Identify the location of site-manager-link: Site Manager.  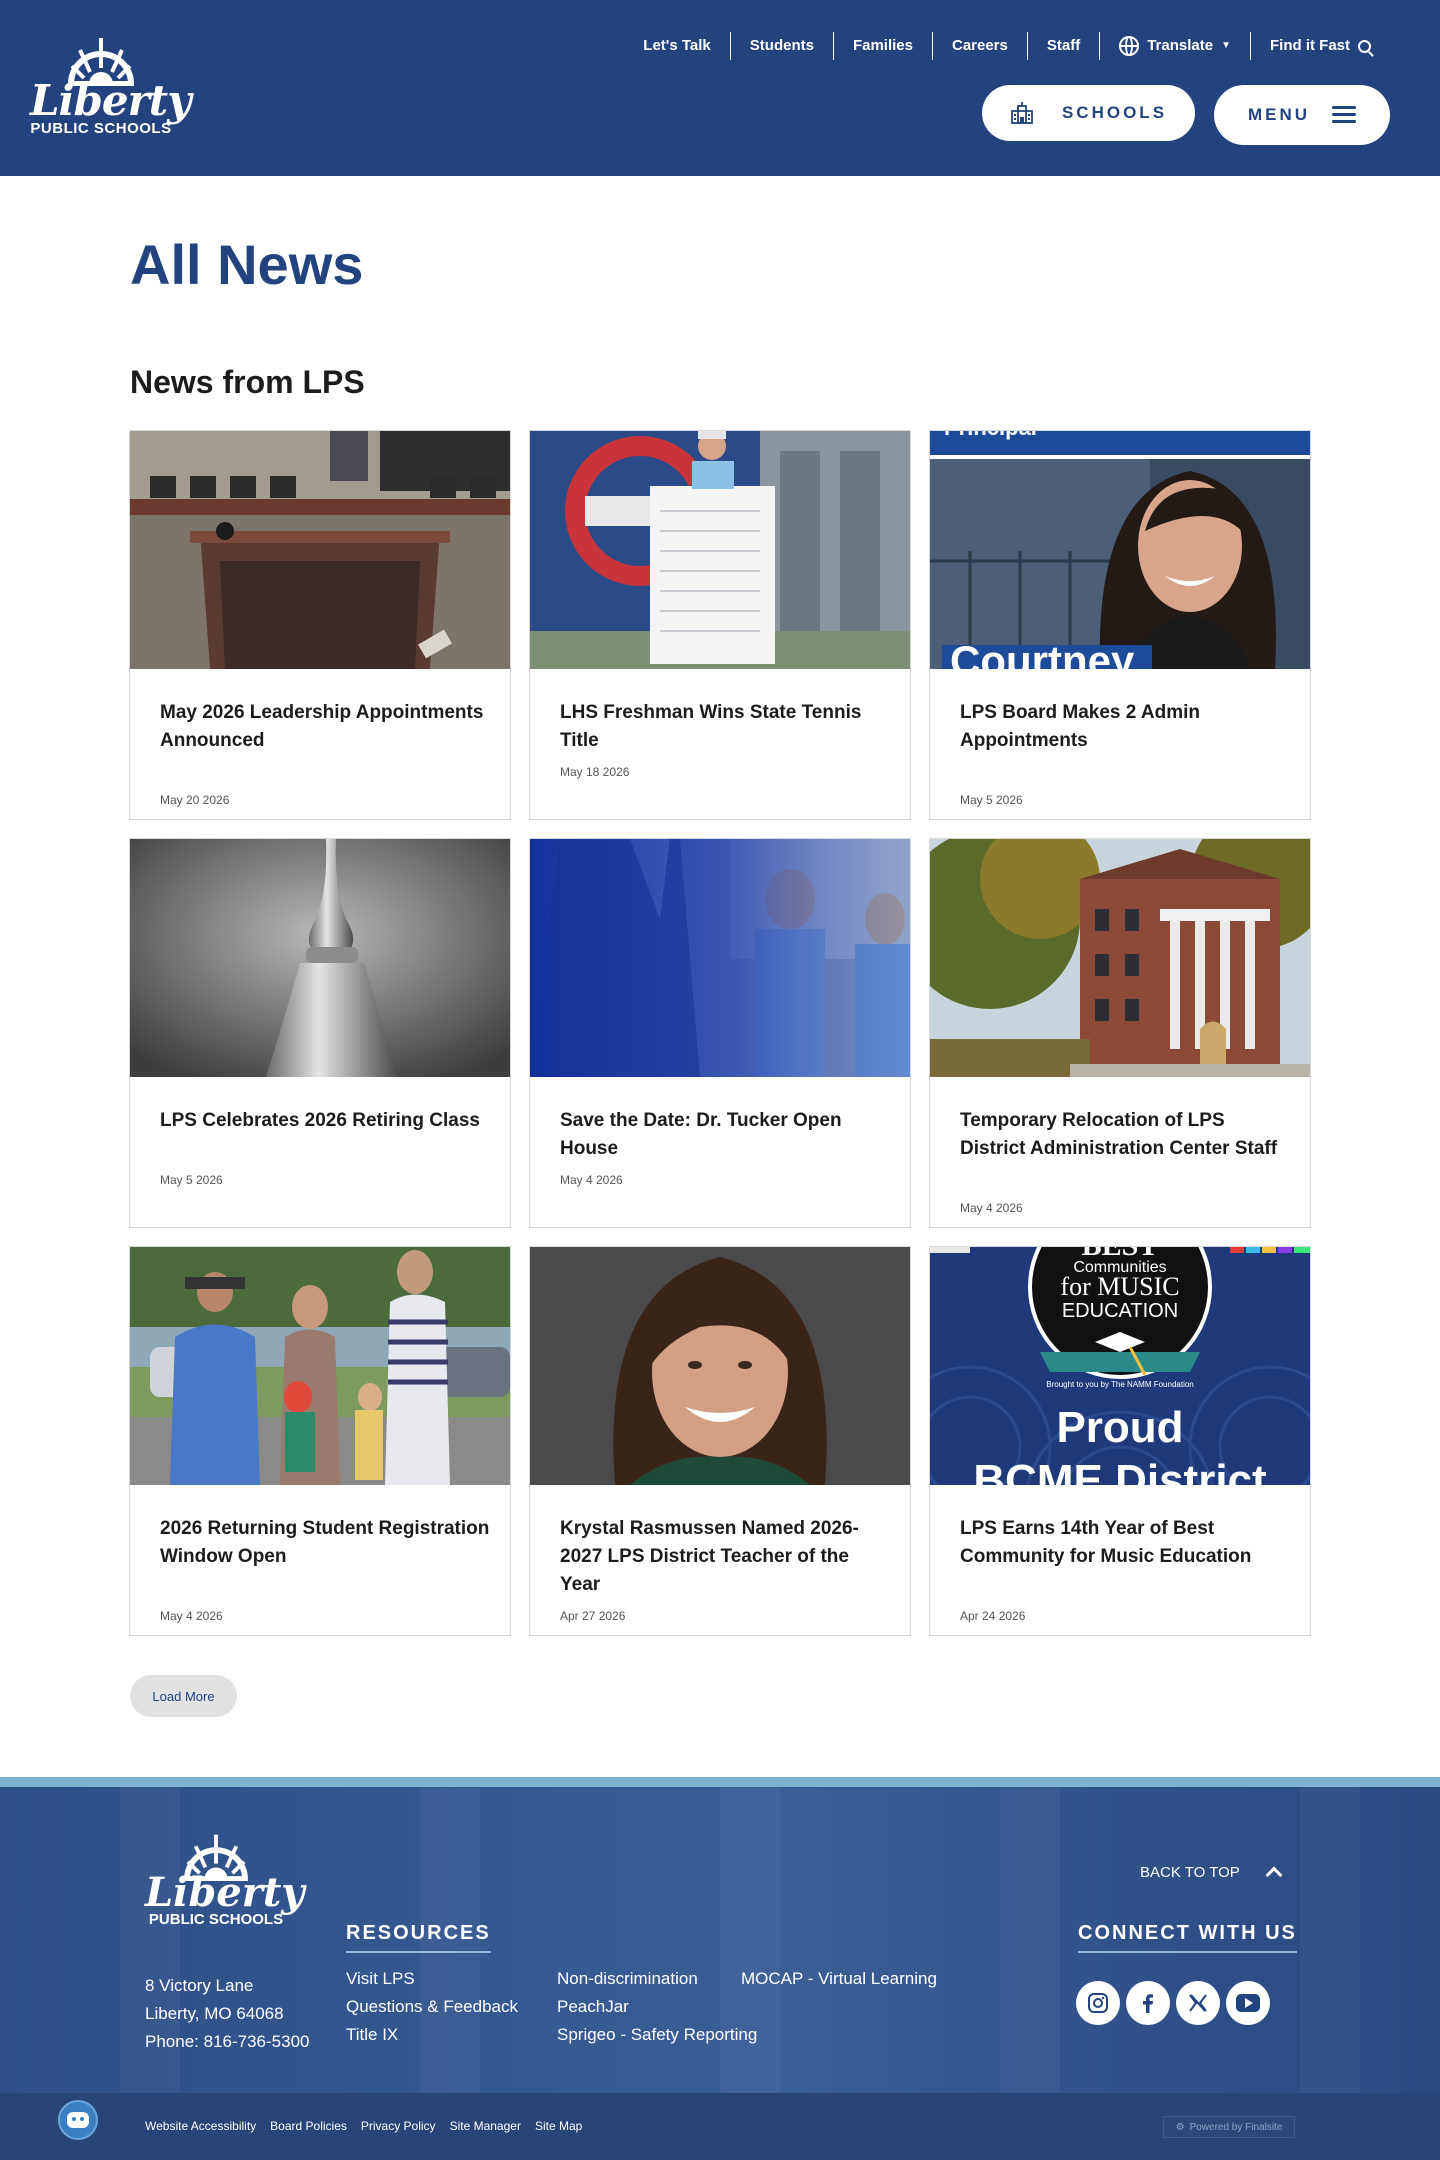
(485, 2126).